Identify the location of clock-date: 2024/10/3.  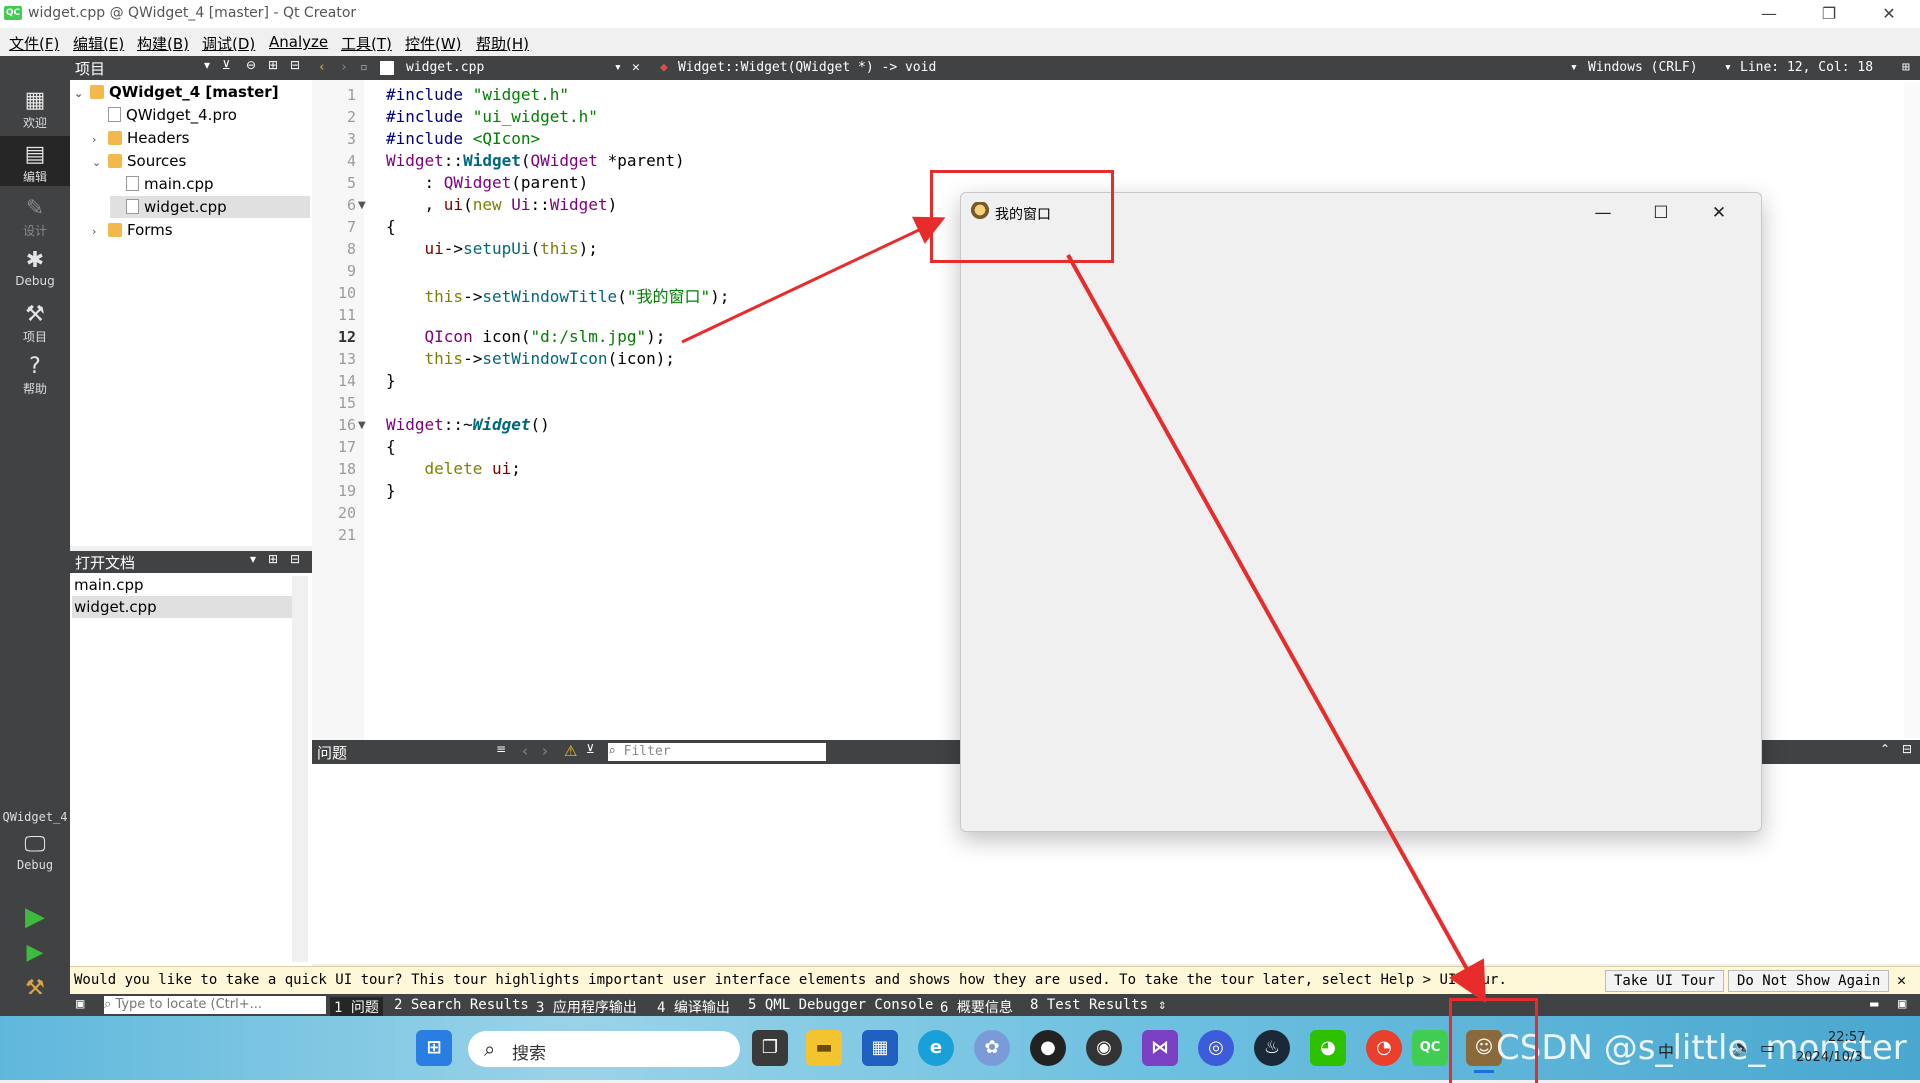
(1829, 1057).